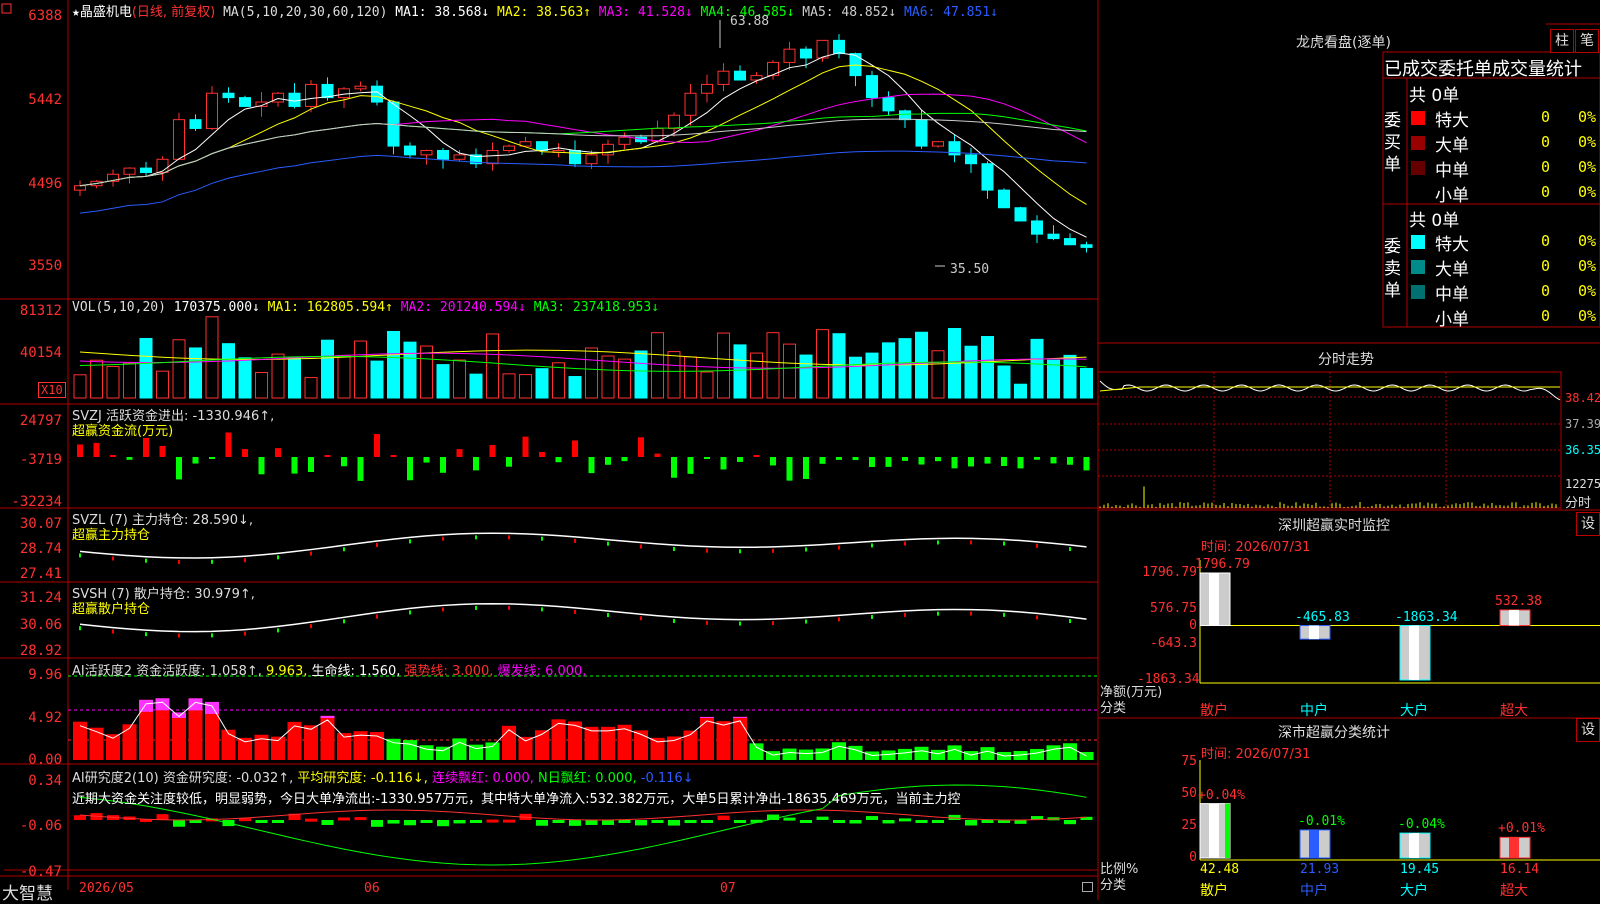 This screenshot has width=1600, height=904. What do you see at coordinates (1587, 316) in the screenshot?
I see `order-row-percent: 0%` at bounding box center [1587, 316].